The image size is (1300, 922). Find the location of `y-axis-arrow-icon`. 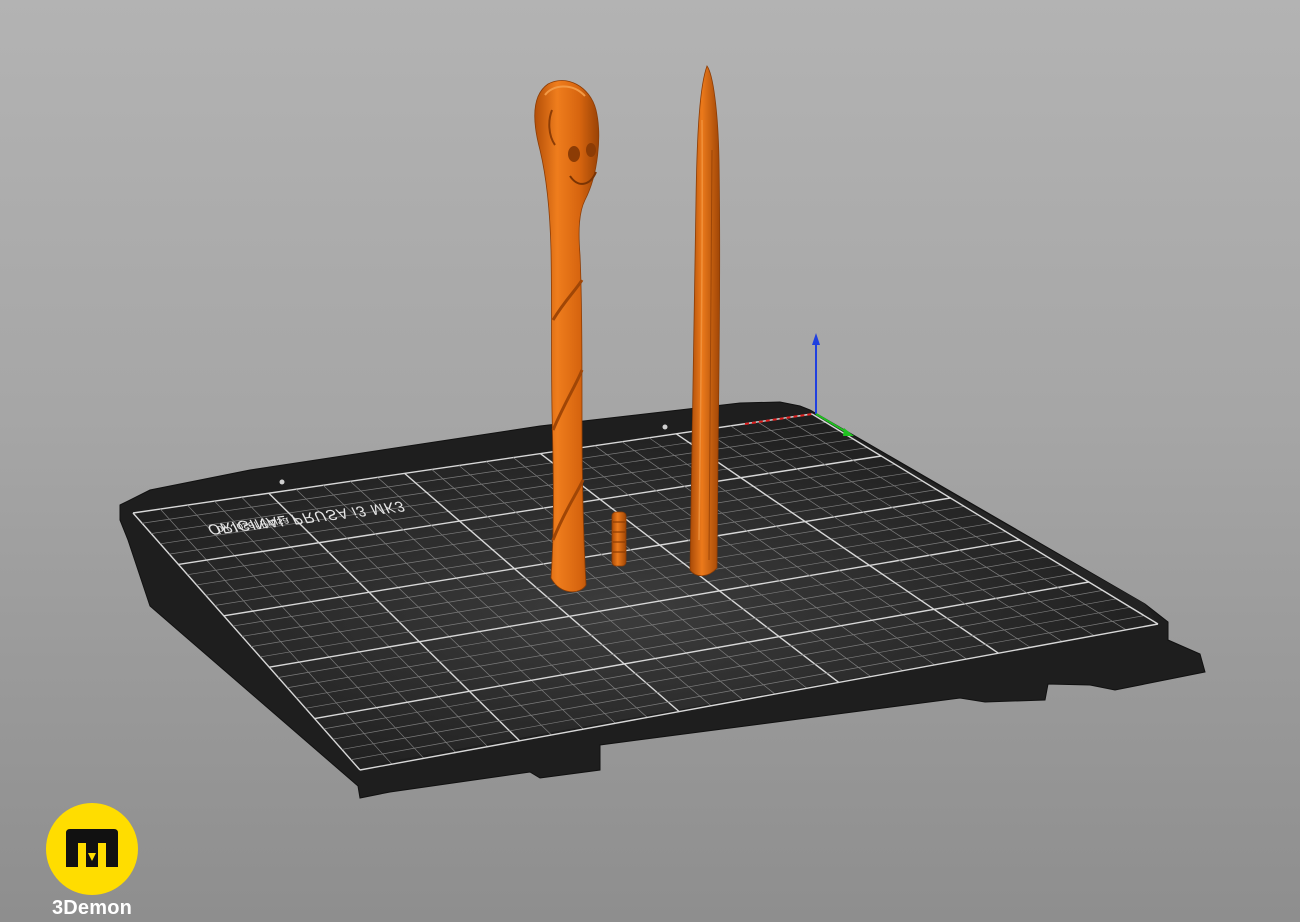

y-axis-arrow-icon is located at coordinates (848, 432).